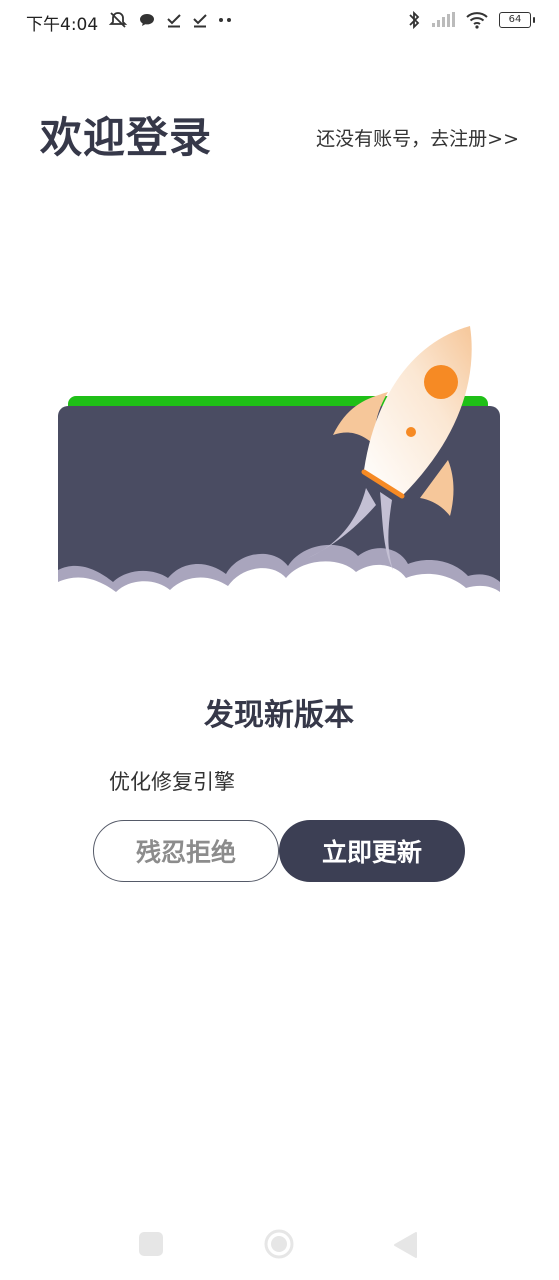 Image resolution: width=559 pixels, height=1280 pixels. What do you see at coordinates (279, 715) in the screenshot?
I see `update-title: 发现新版本` at bounding box center [279, 715].